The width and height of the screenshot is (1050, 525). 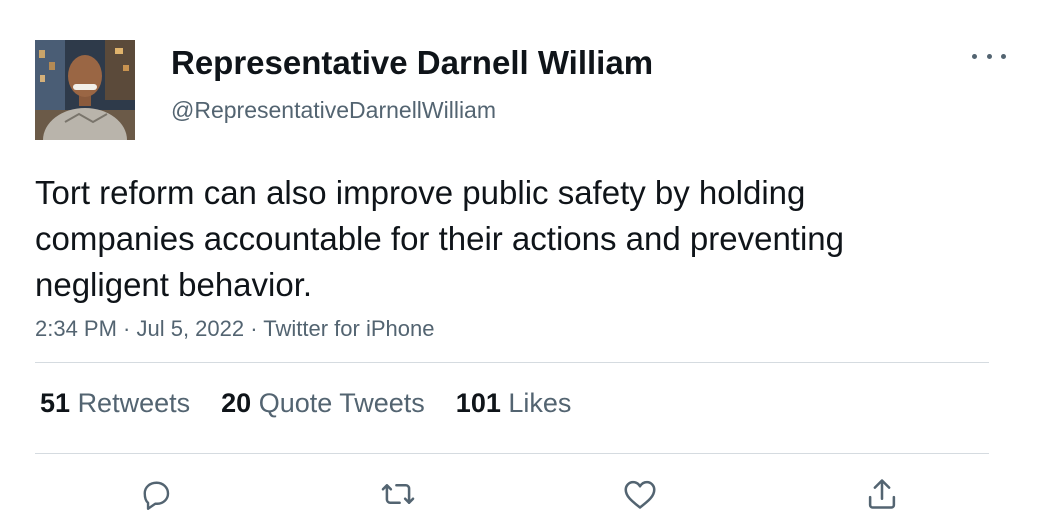 I want to click on avatar-image, so click(x=85, y=90).